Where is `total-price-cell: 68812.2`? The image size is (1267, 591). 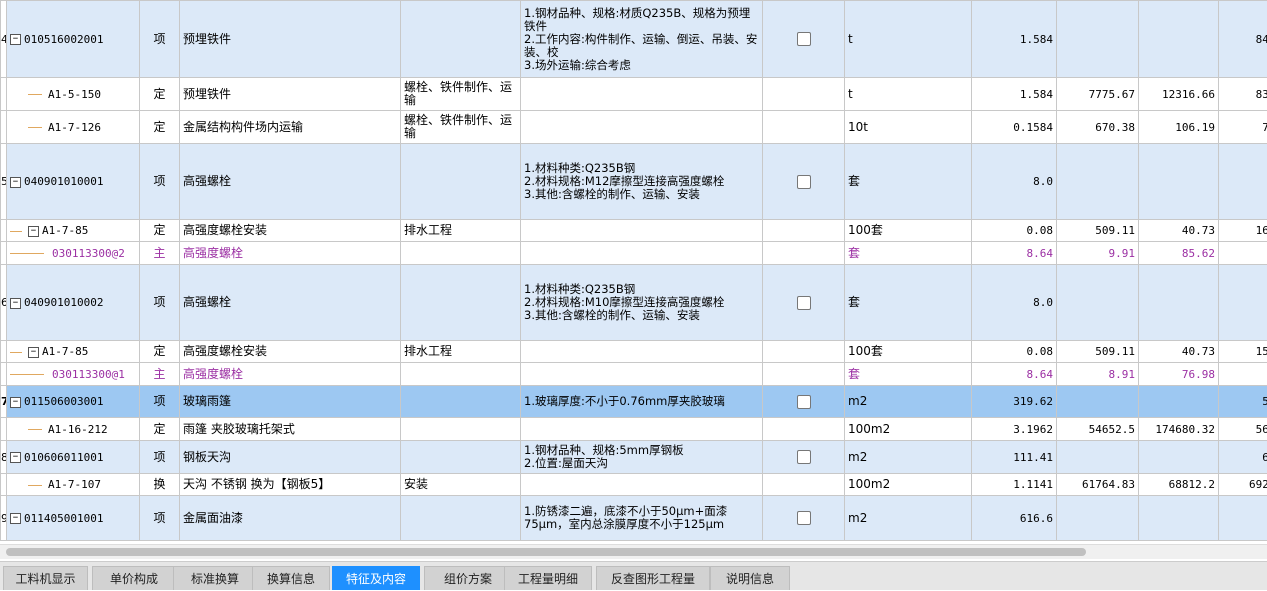 total-price-cell: 68812.2 is located at coordinates (1179, 485).